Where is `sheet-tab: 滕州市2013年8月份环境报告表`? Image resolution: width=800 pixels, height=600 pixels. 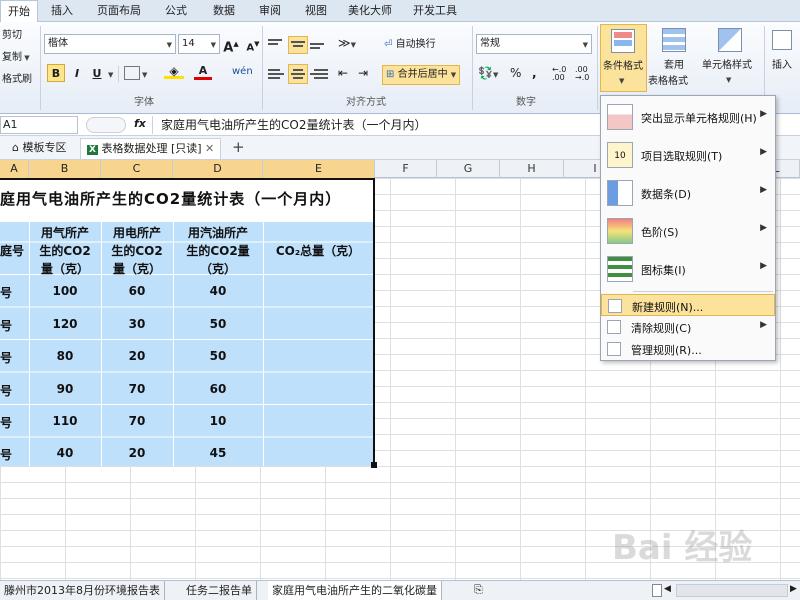 sheet-tab: 滕州市2013年8月份环境报告表 is located at coordinates (82, 590).